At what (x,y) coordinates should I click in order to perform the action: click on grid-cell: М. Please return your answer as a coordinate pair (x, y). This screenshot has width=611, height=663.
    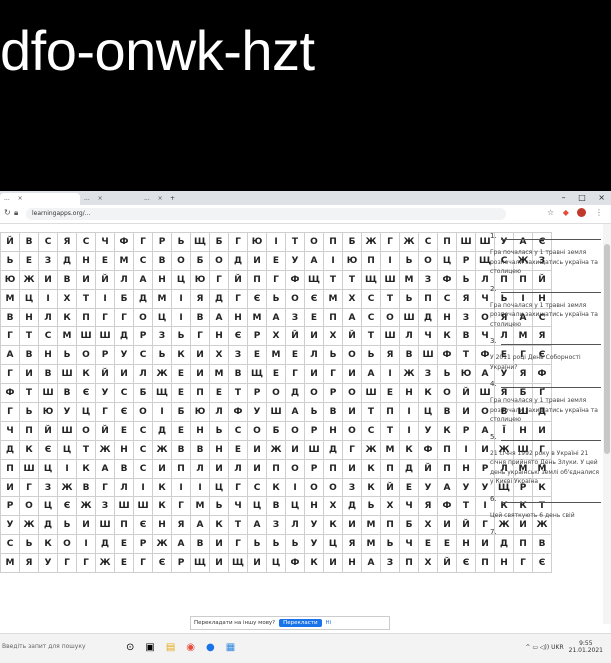
    Looking at the image, I should click on (200, 506).